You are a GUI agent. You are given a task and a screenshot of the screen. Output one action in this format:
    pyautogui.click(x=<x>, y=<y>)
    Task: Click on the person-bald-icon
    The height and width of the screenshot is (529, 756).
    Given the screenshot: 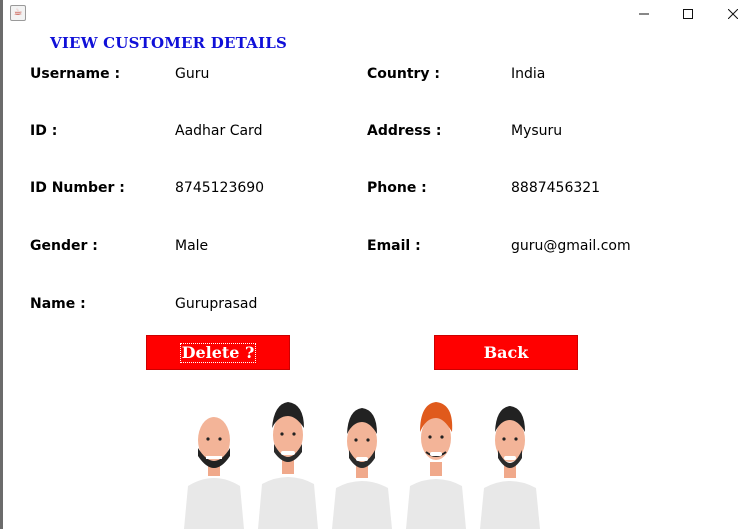 What is the action you would take?
    pyautogui.click(x=214, y=473)
    